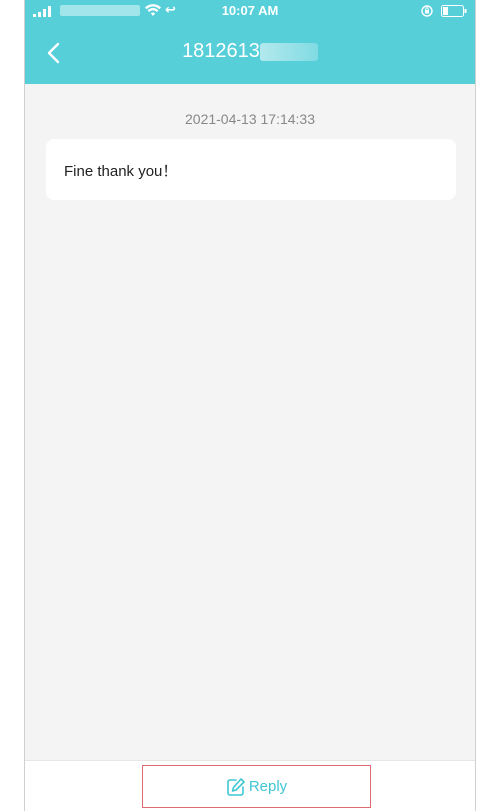  Describe the element at coordinates (427, 11) in the screenshot. I see `rotation-lock-icon` at that location.